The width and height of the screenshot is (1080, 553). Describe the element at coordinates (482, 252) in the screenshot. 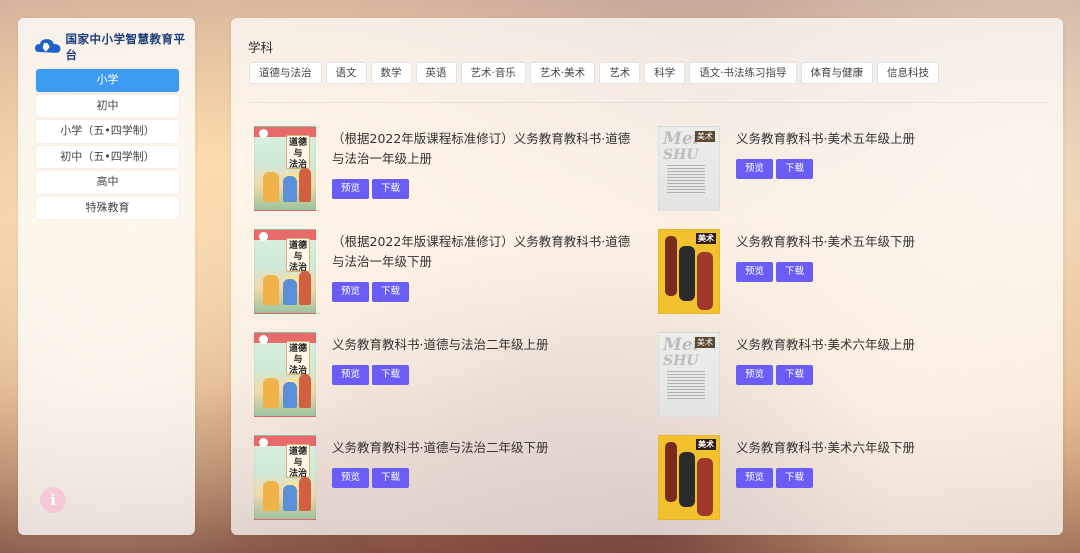

I see `book-title: （根据2022年版课程标准修订）义务教育教科书·道德与法治一年级下册` at that location.